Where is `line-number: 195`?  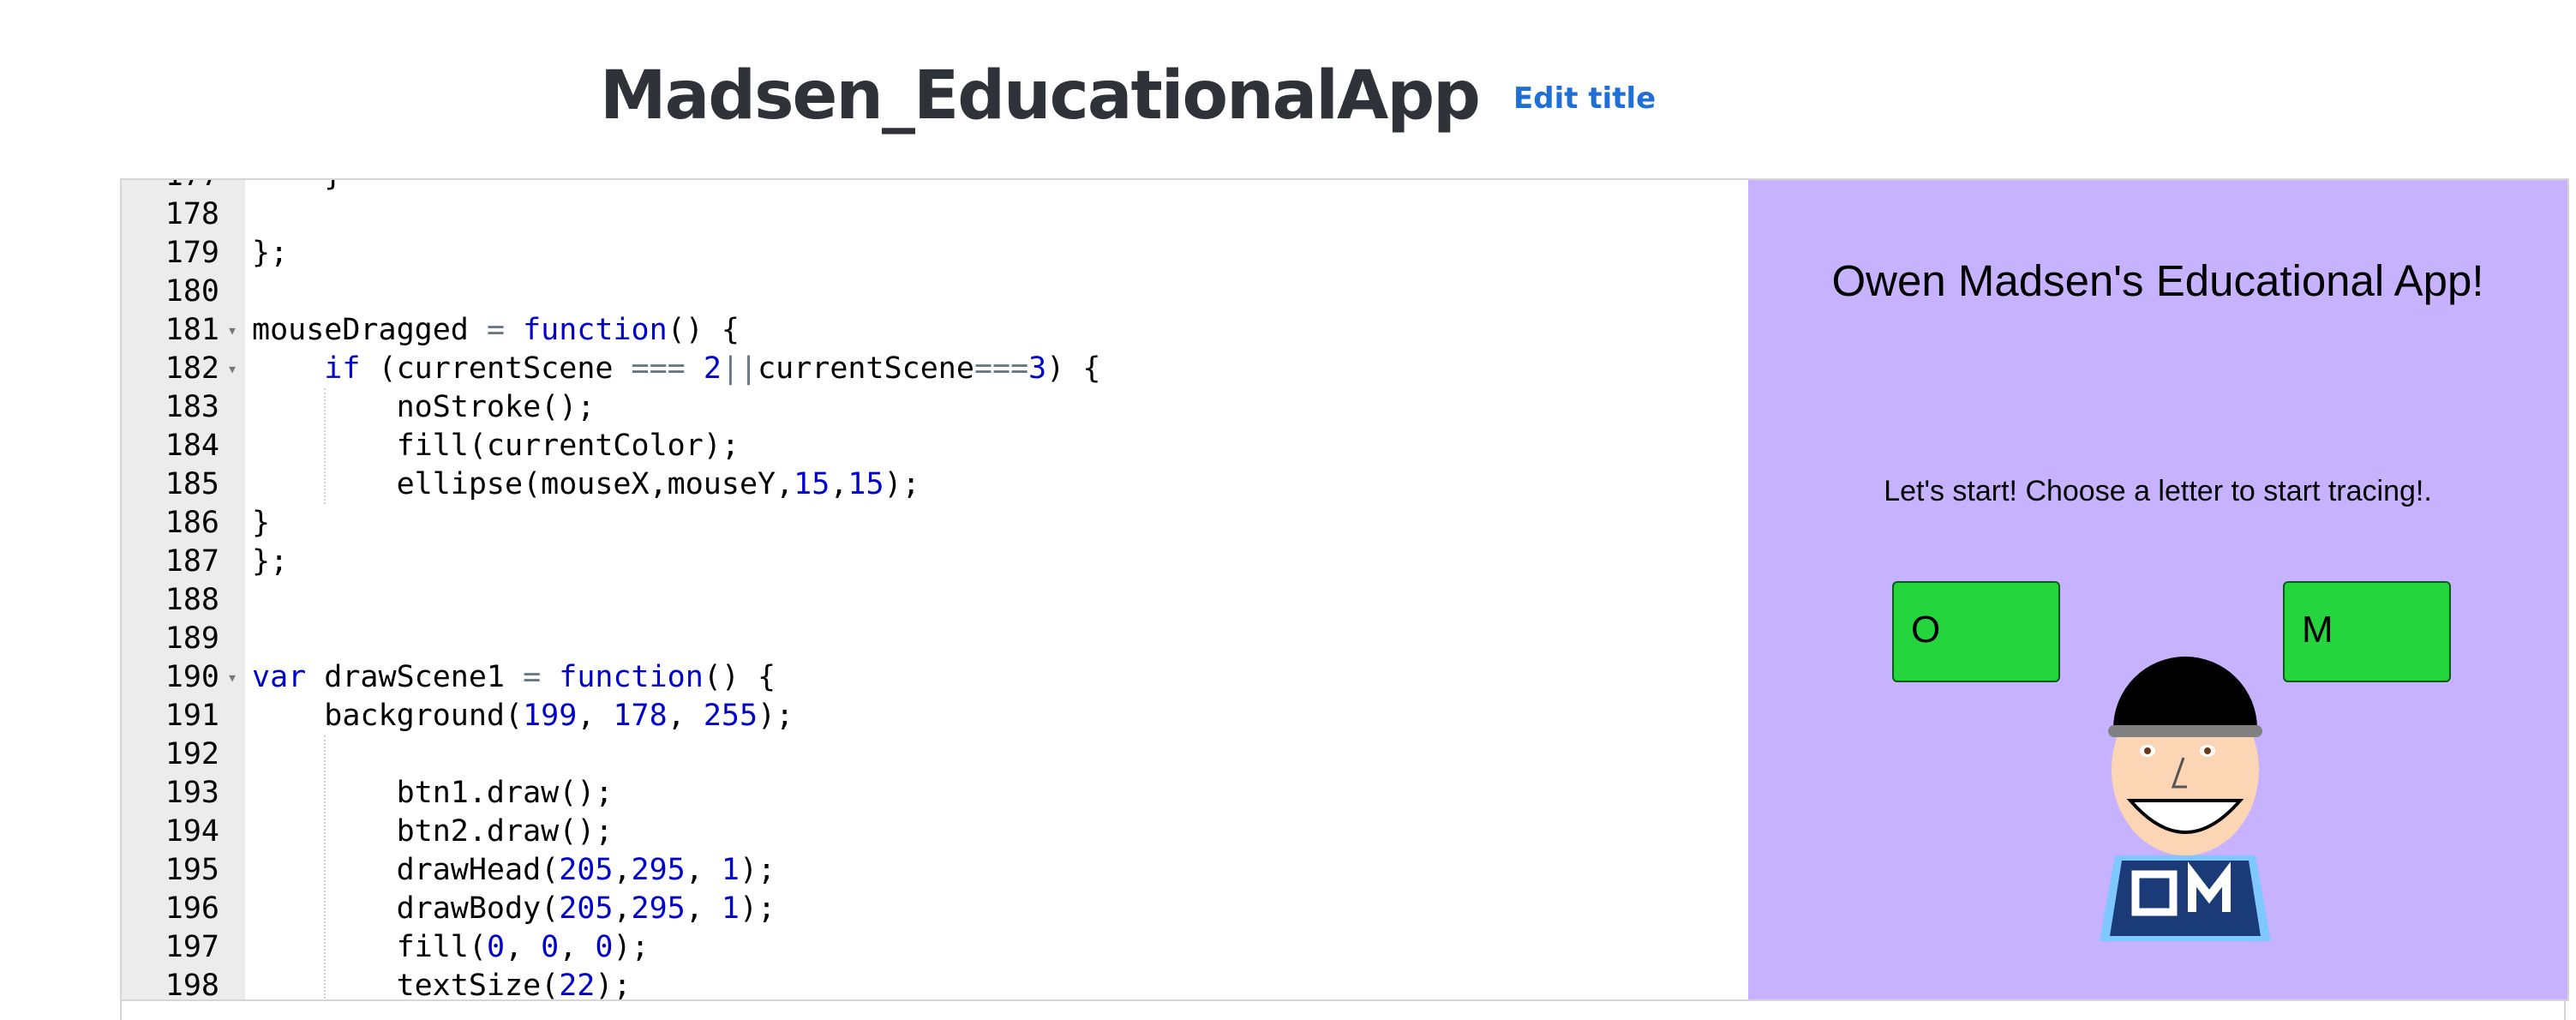
line-number: 195 is located at coordinates (192, 870).